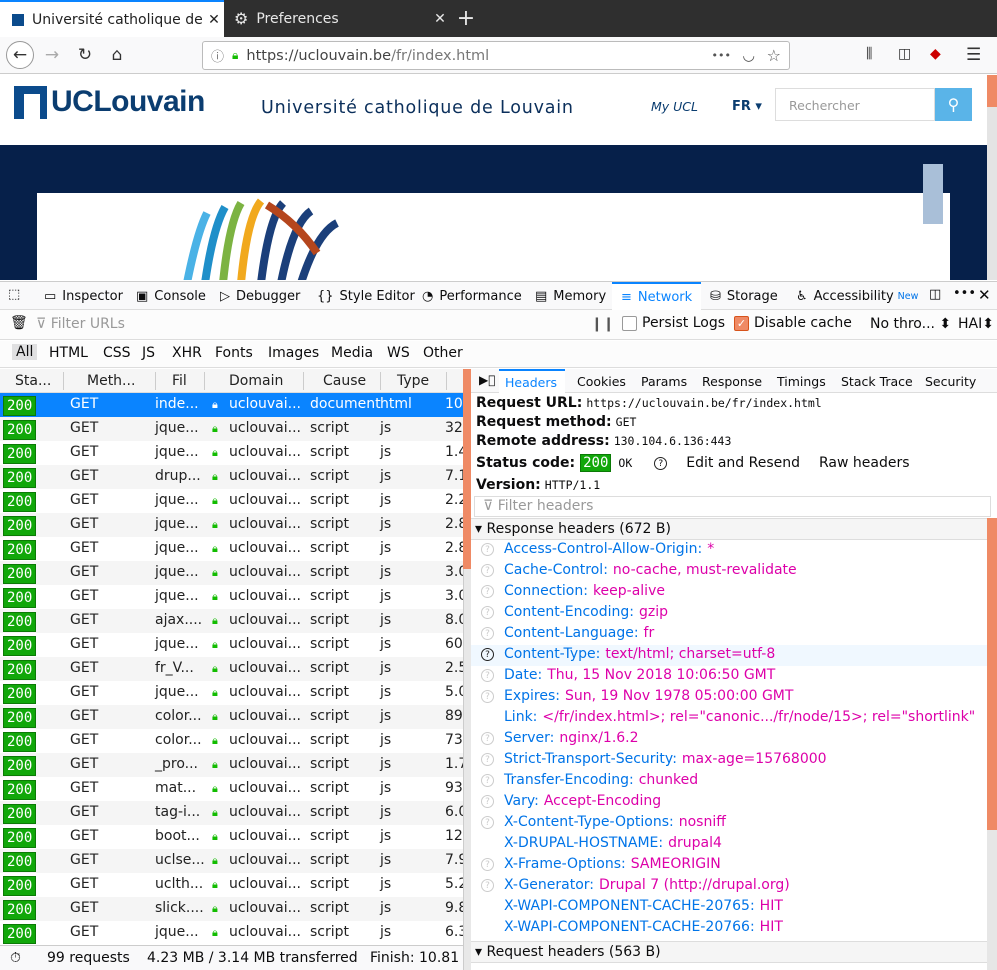 This screenshot has height=970, width=997. What do you see at coordinates (231, 429) in the screenshot?
I see `table-row: 200 GET jque... uclouvai... script js 32 🔒︎` at bounding box center [231, 429].